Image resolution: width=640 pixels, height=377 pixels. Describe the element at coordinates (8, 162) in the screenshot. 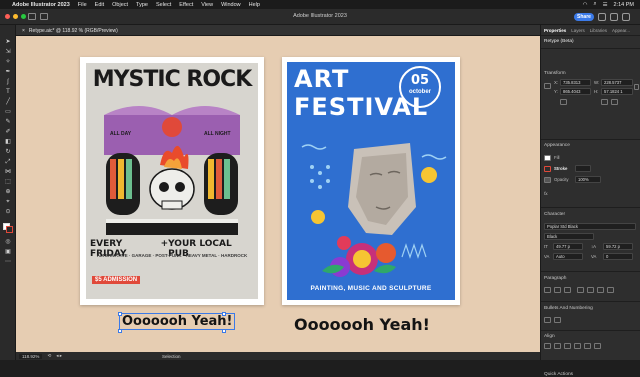

I see `scale-tool-icon: ⤢` at that location.